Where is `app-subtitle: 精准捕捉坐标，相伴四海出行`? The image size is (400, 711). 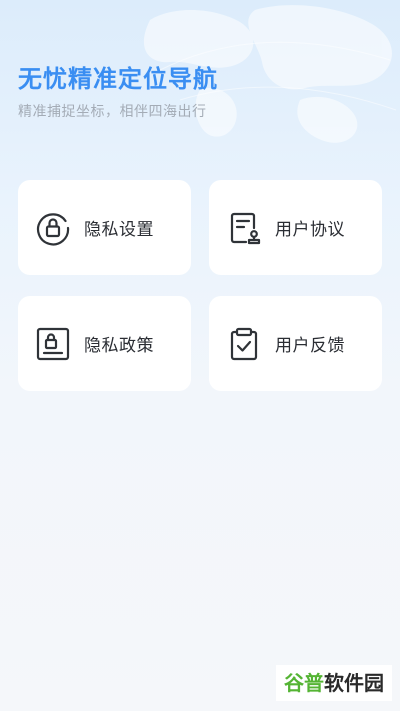 app-subtitle: 精准捕捉坐标，相伴四海出行 is located at coordinates (112, 112).